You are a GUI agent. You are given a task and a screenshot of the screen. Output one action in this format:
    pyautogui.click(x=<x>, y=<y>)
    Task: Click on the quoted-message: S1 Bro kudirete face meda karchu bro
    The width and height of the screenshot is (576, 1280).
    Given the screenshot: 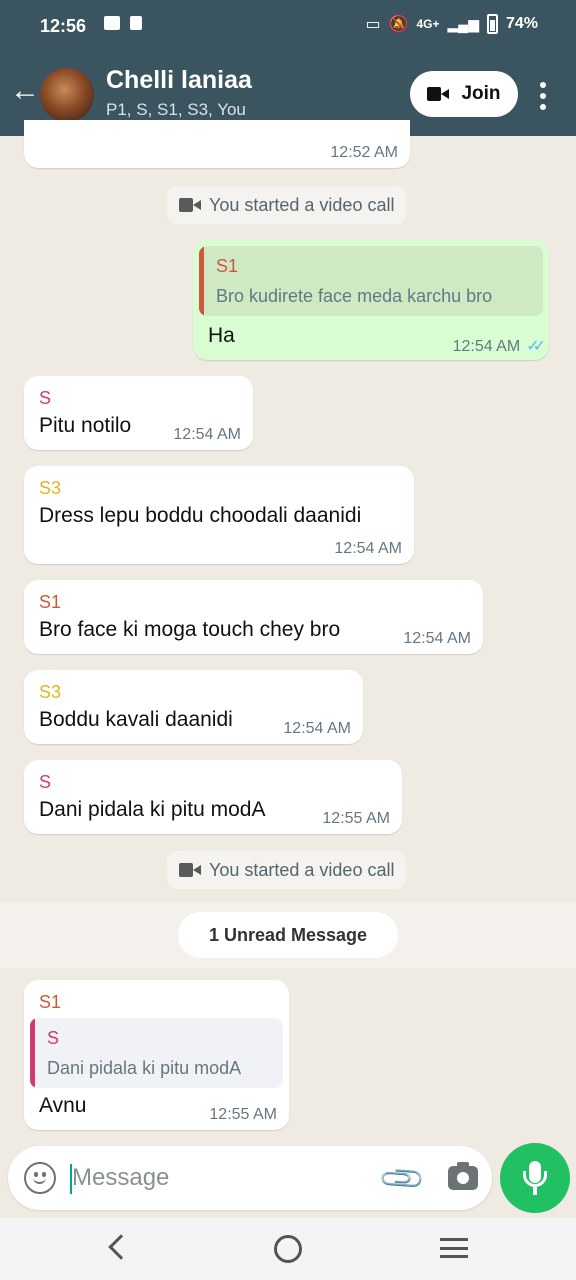 What is the action you would take?
    pyautogui.click(x=371, y=281)
    